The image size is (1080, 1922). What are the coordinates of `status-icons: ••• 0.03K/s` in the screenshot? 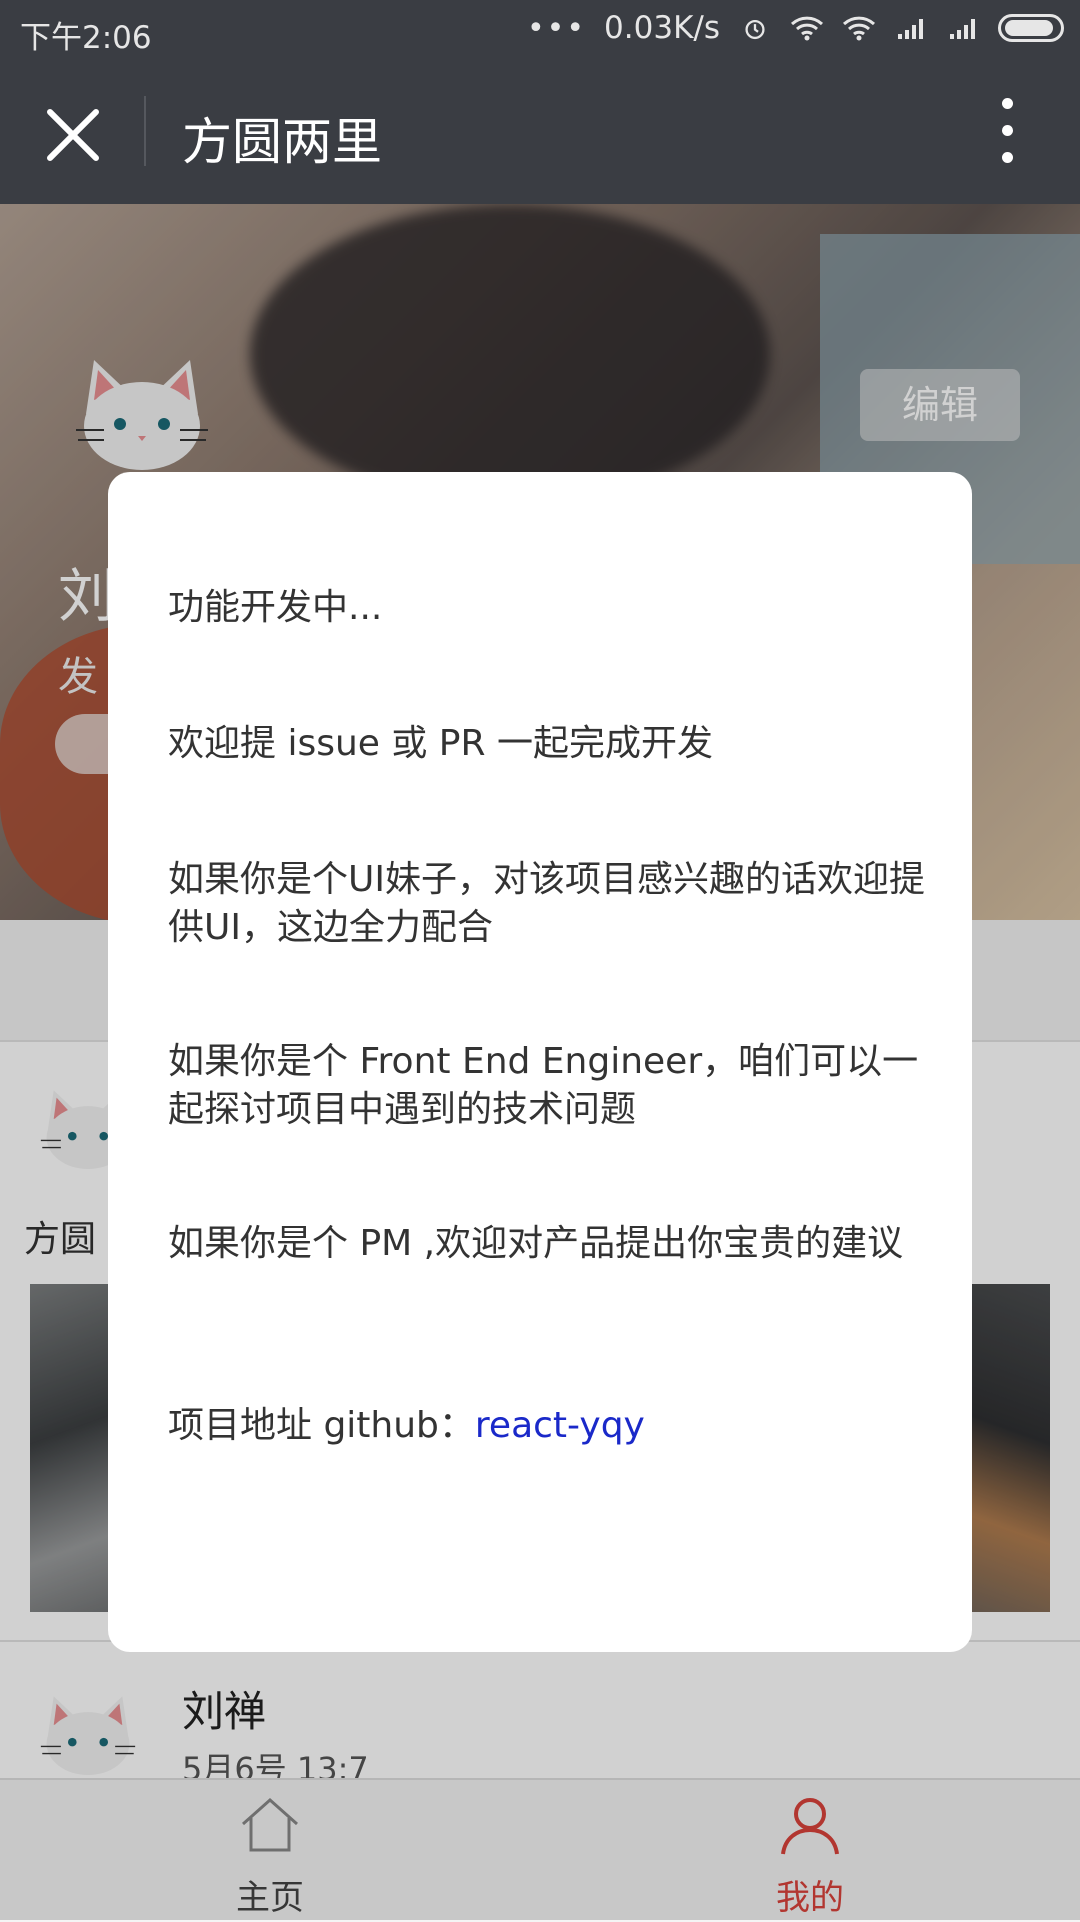 It's located at (795, 28).